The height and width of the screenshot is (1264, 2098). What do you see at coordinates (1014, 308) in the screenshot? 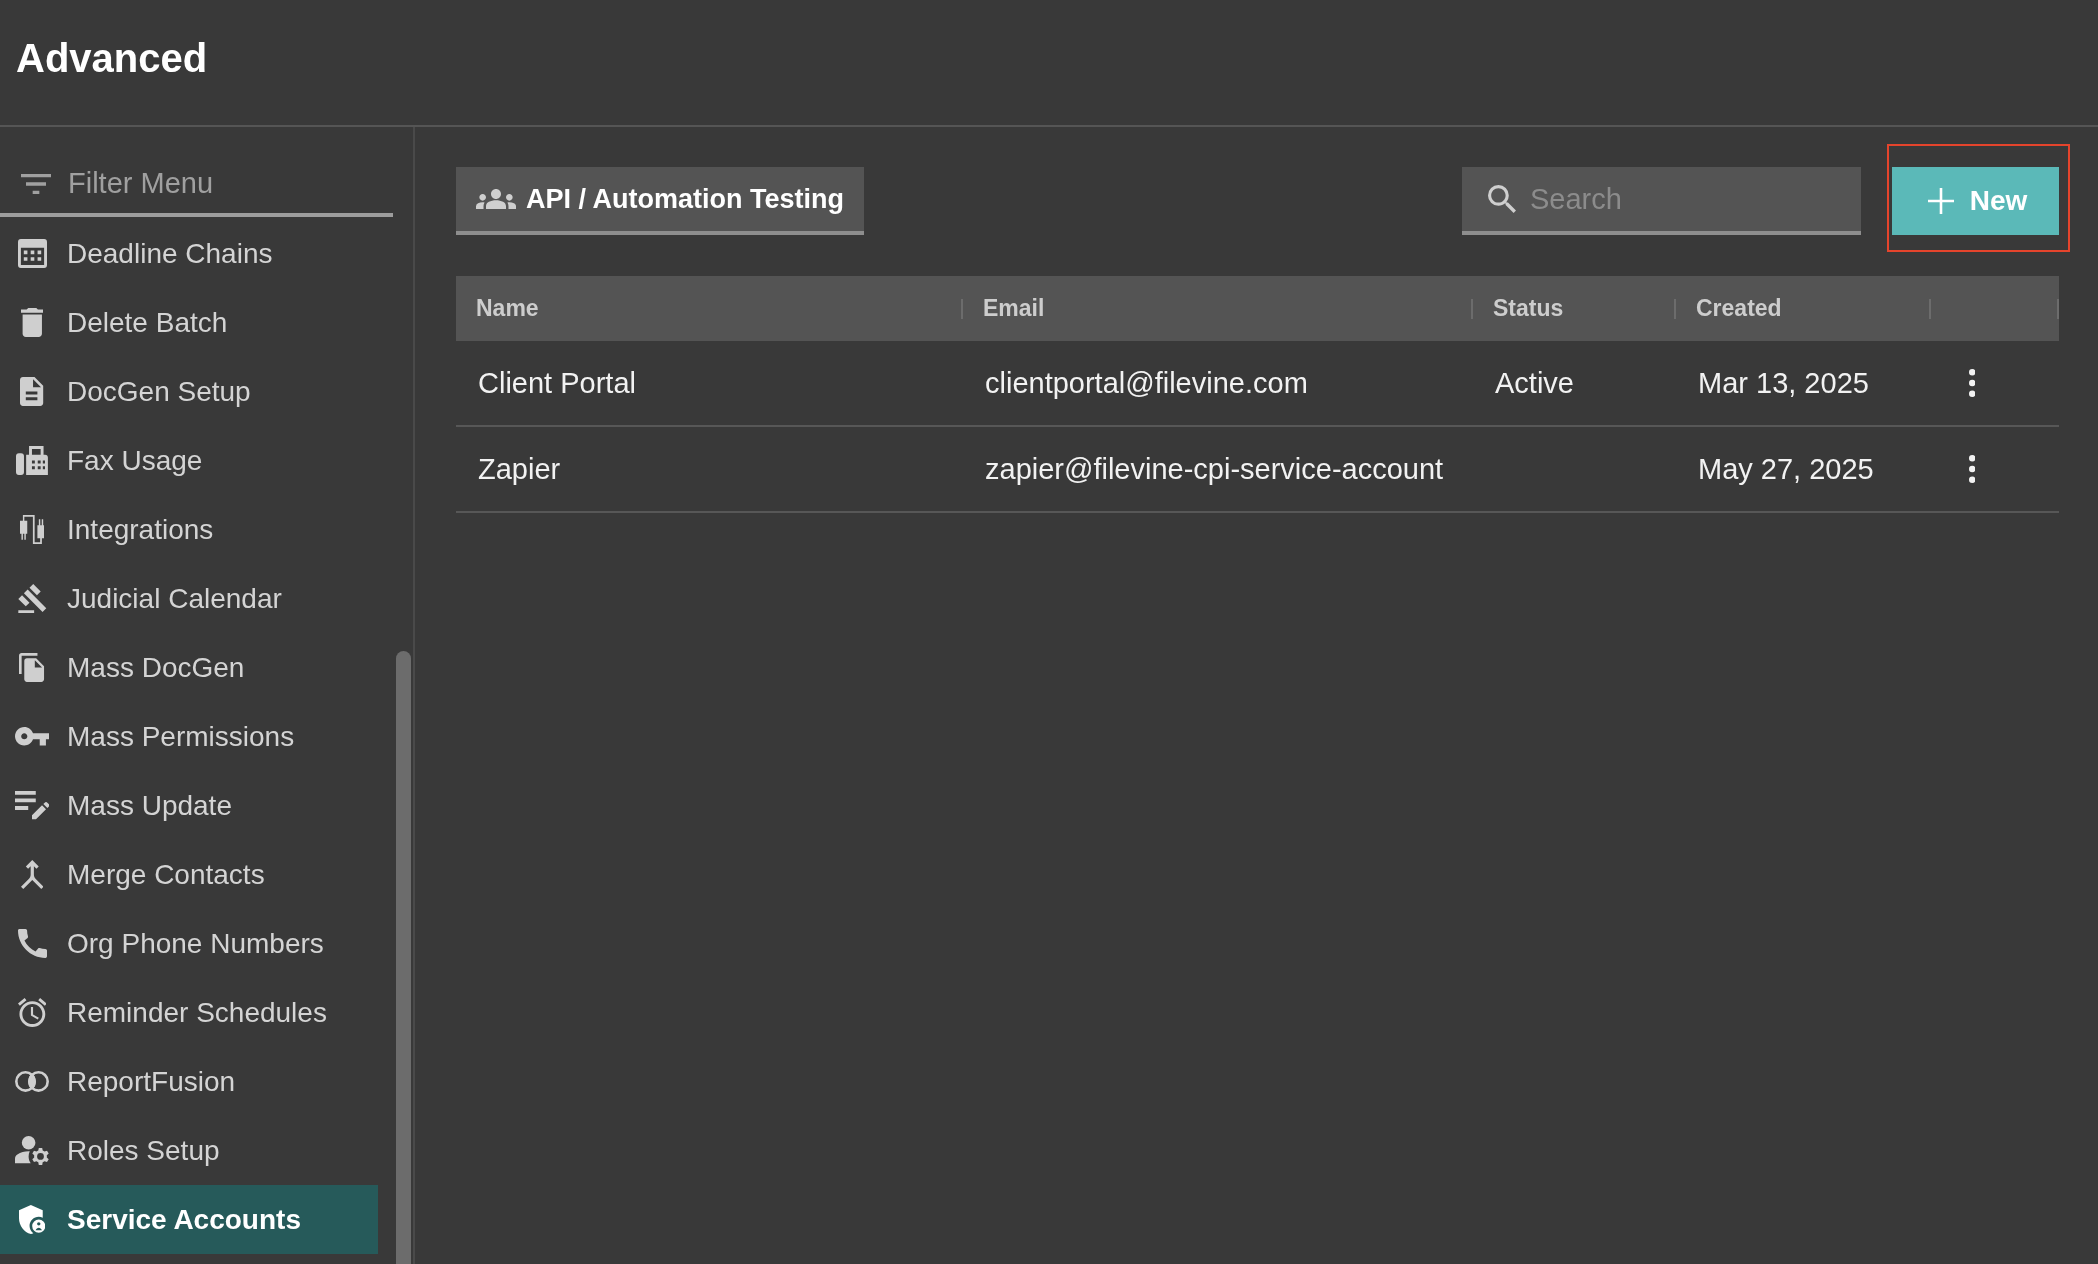
I see `column-header: Email` at bounding box center [1014, 308].